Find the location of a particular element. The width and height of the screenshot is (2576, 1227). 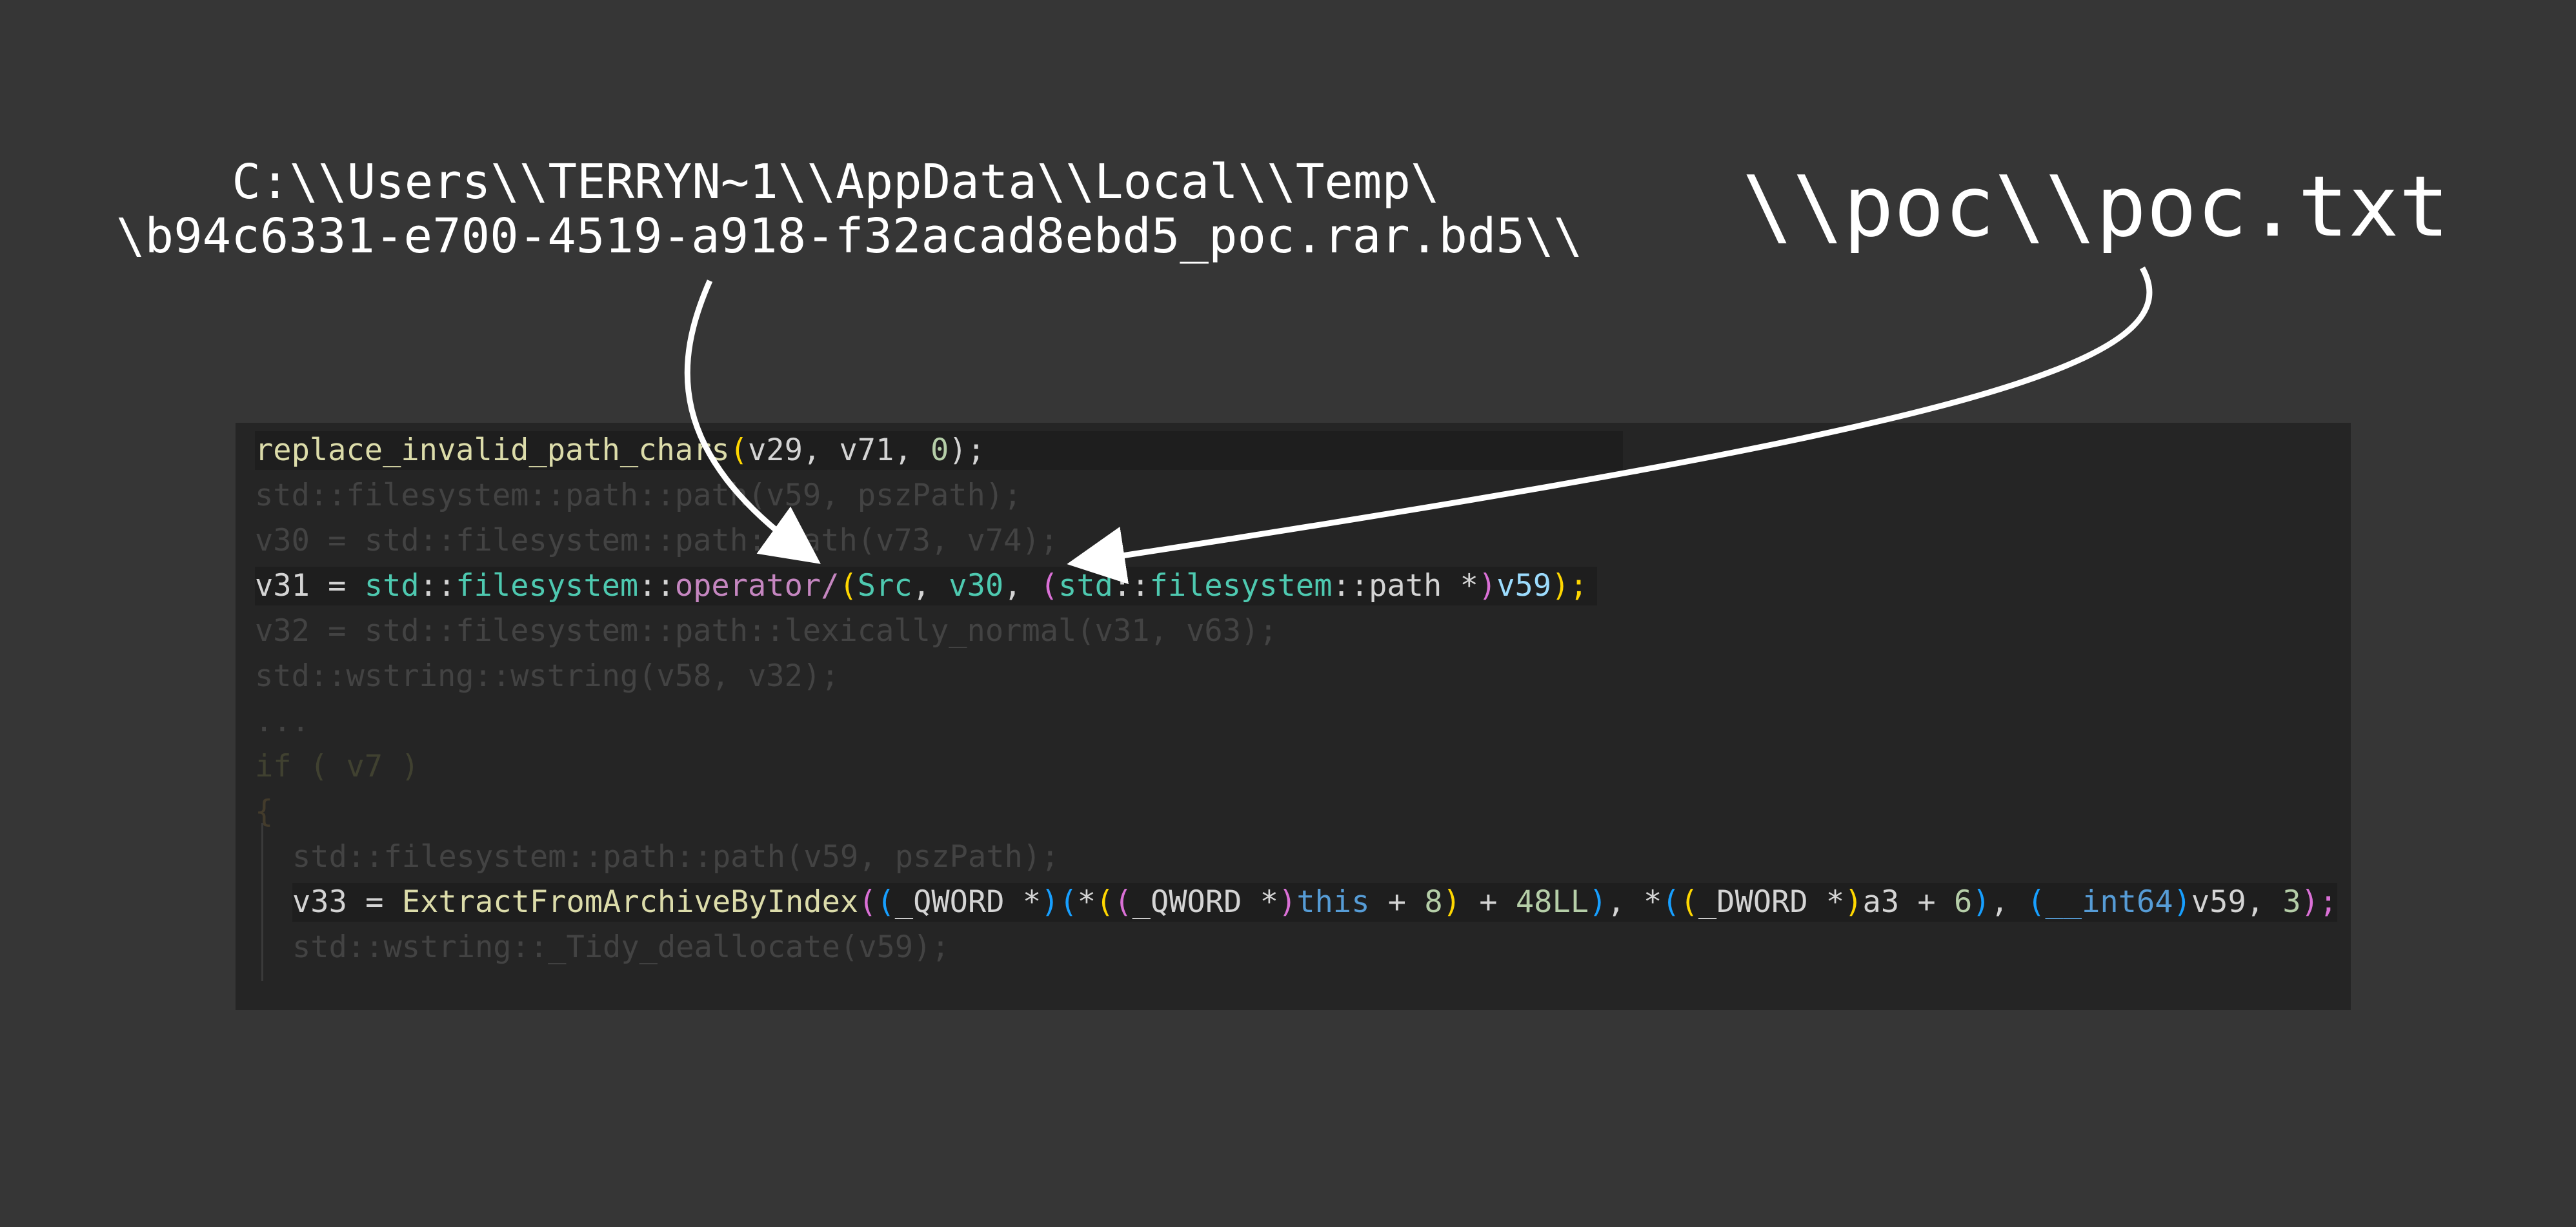

annotation-arrows is located at coordinates (1418, 425).